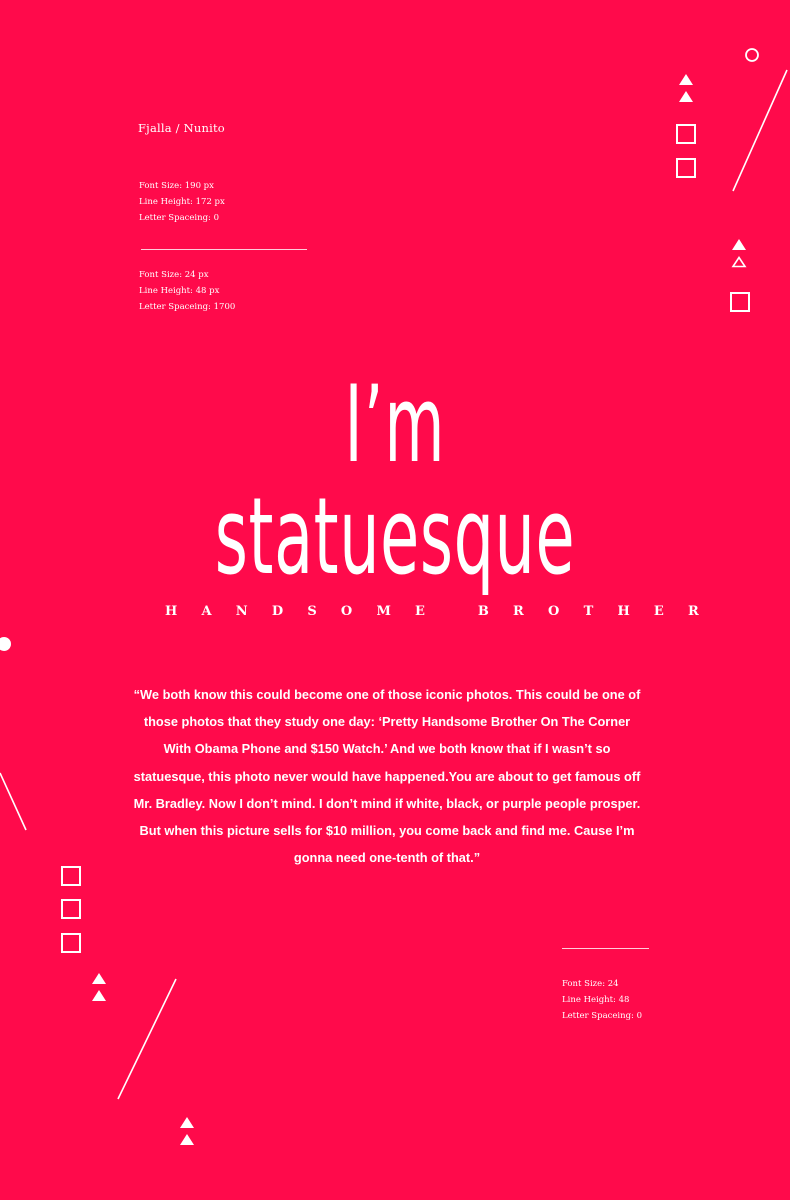  Describe the element at coordinates (147, 1039) in the screenshot. I see `line` at that location.